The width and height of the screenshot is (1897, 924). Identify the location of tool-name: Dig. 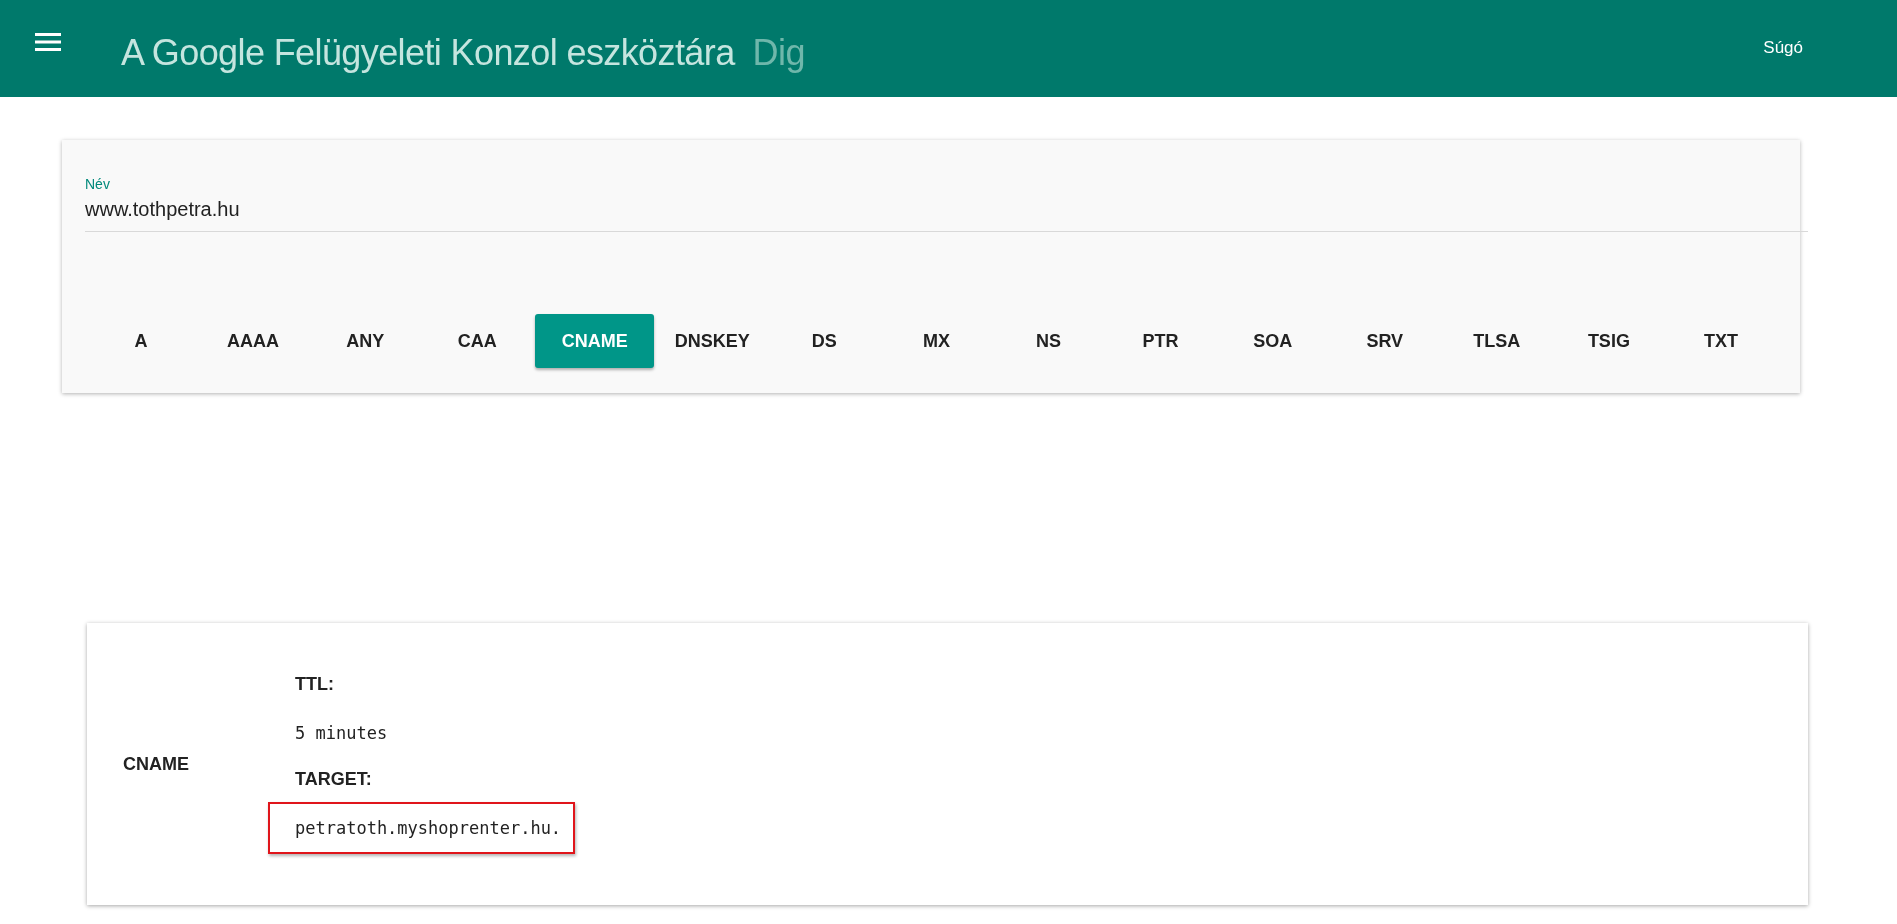
(779, 52).